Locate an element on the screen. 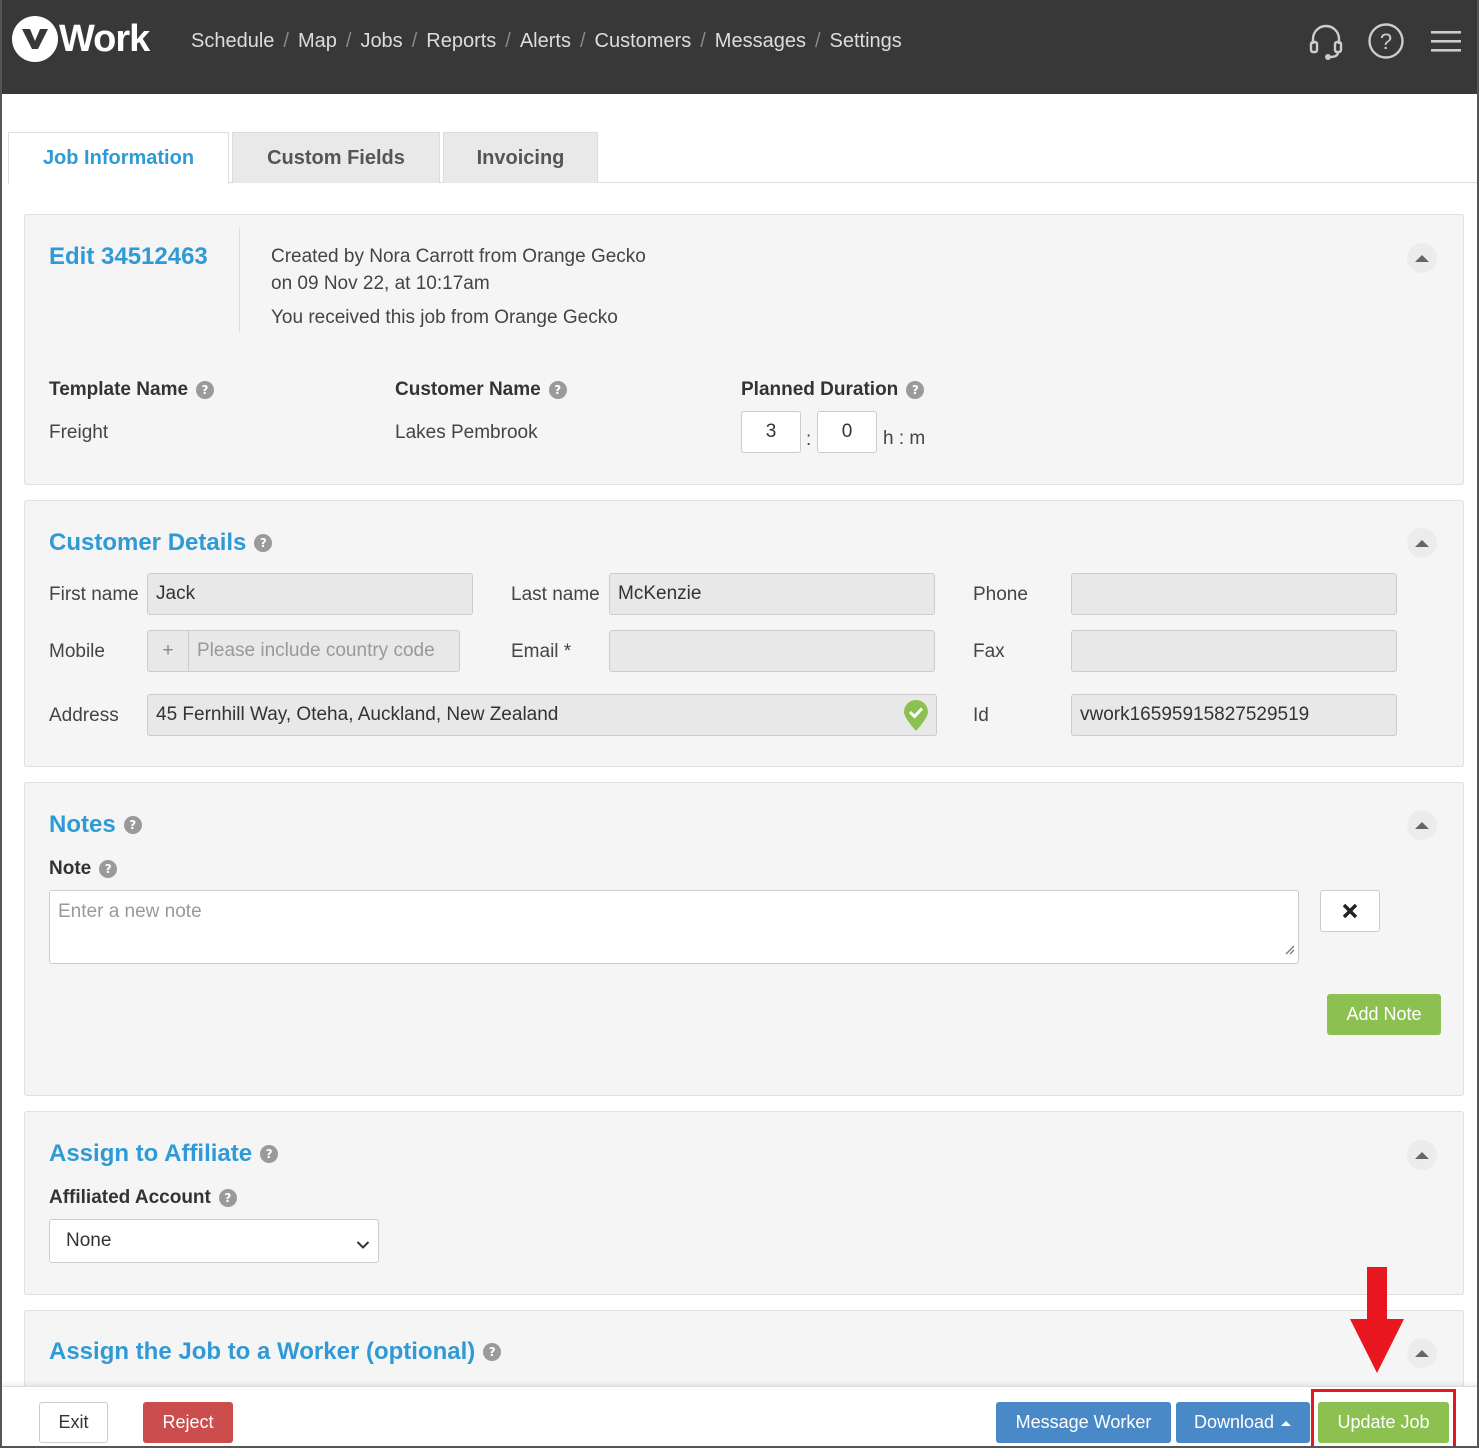  tab-custom-fields: Custom Fields is located at coordinates (336, 157).